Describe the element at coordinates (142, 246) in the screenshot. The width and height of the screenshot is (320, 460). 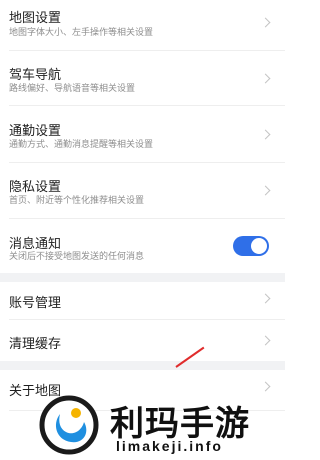
I see `settings-item-notifications: 消息通知 关闭后不接受地图发送的任何消息` at that location.